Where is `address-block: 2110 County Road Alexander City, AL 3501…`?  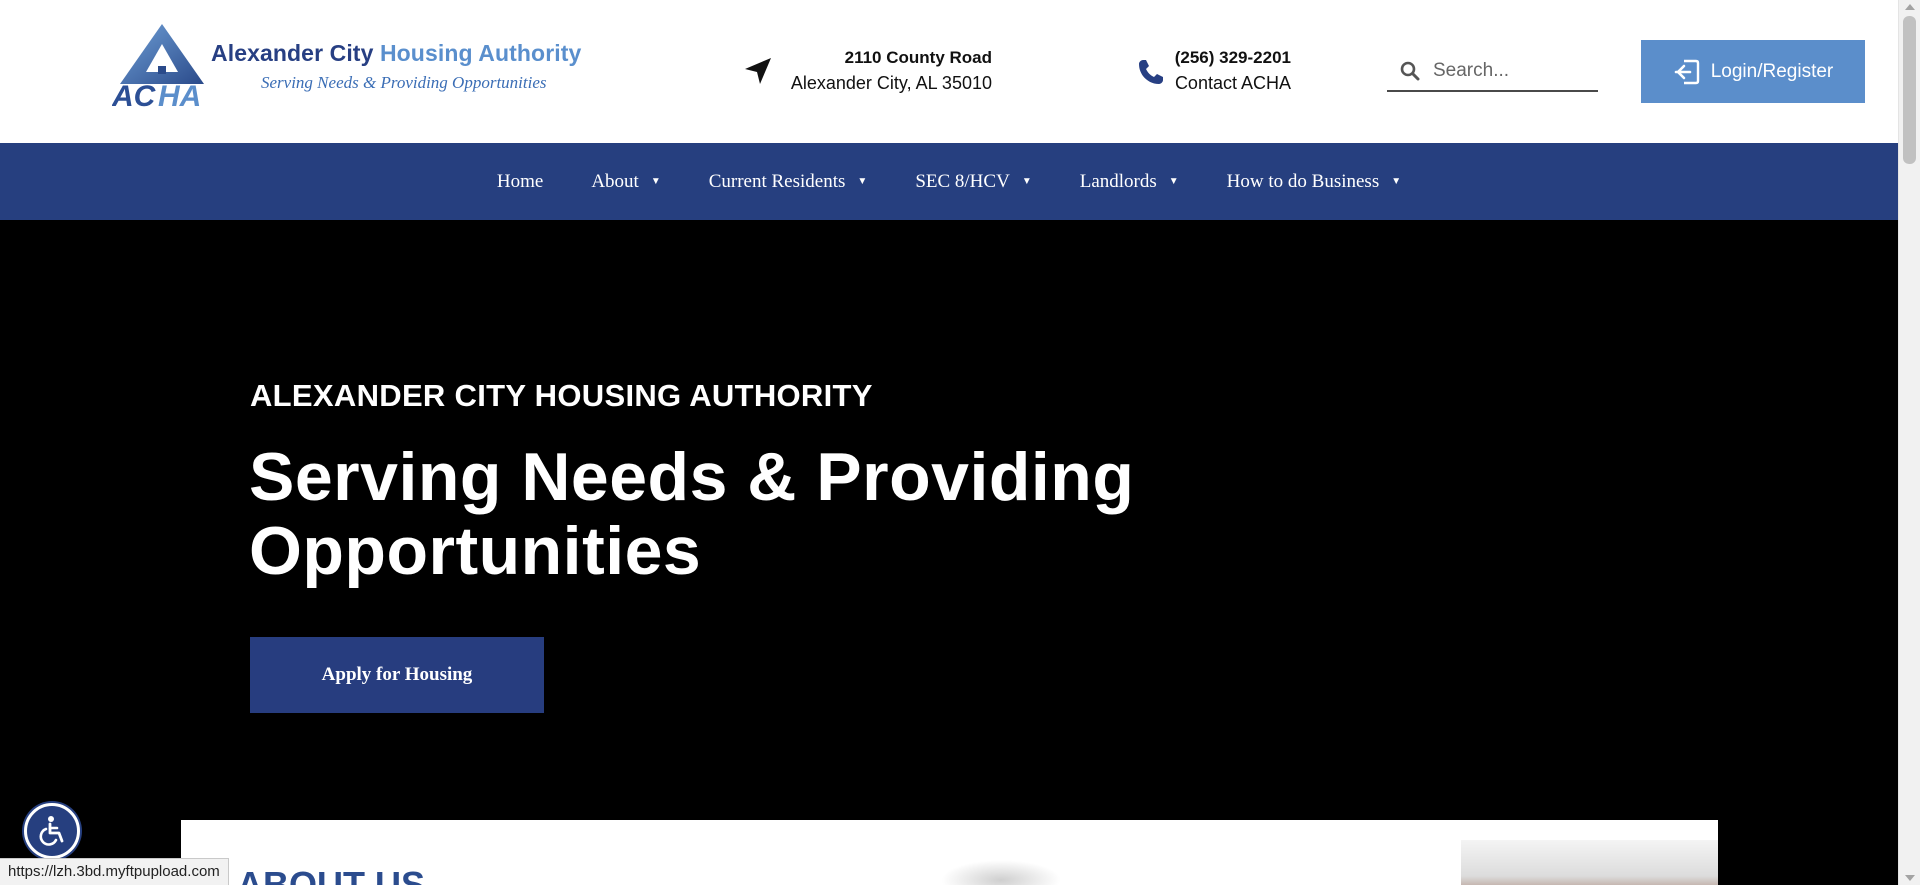 address-block: 2110 County Road Alexander City, AL 3501… is located at coordinates (891, 72).